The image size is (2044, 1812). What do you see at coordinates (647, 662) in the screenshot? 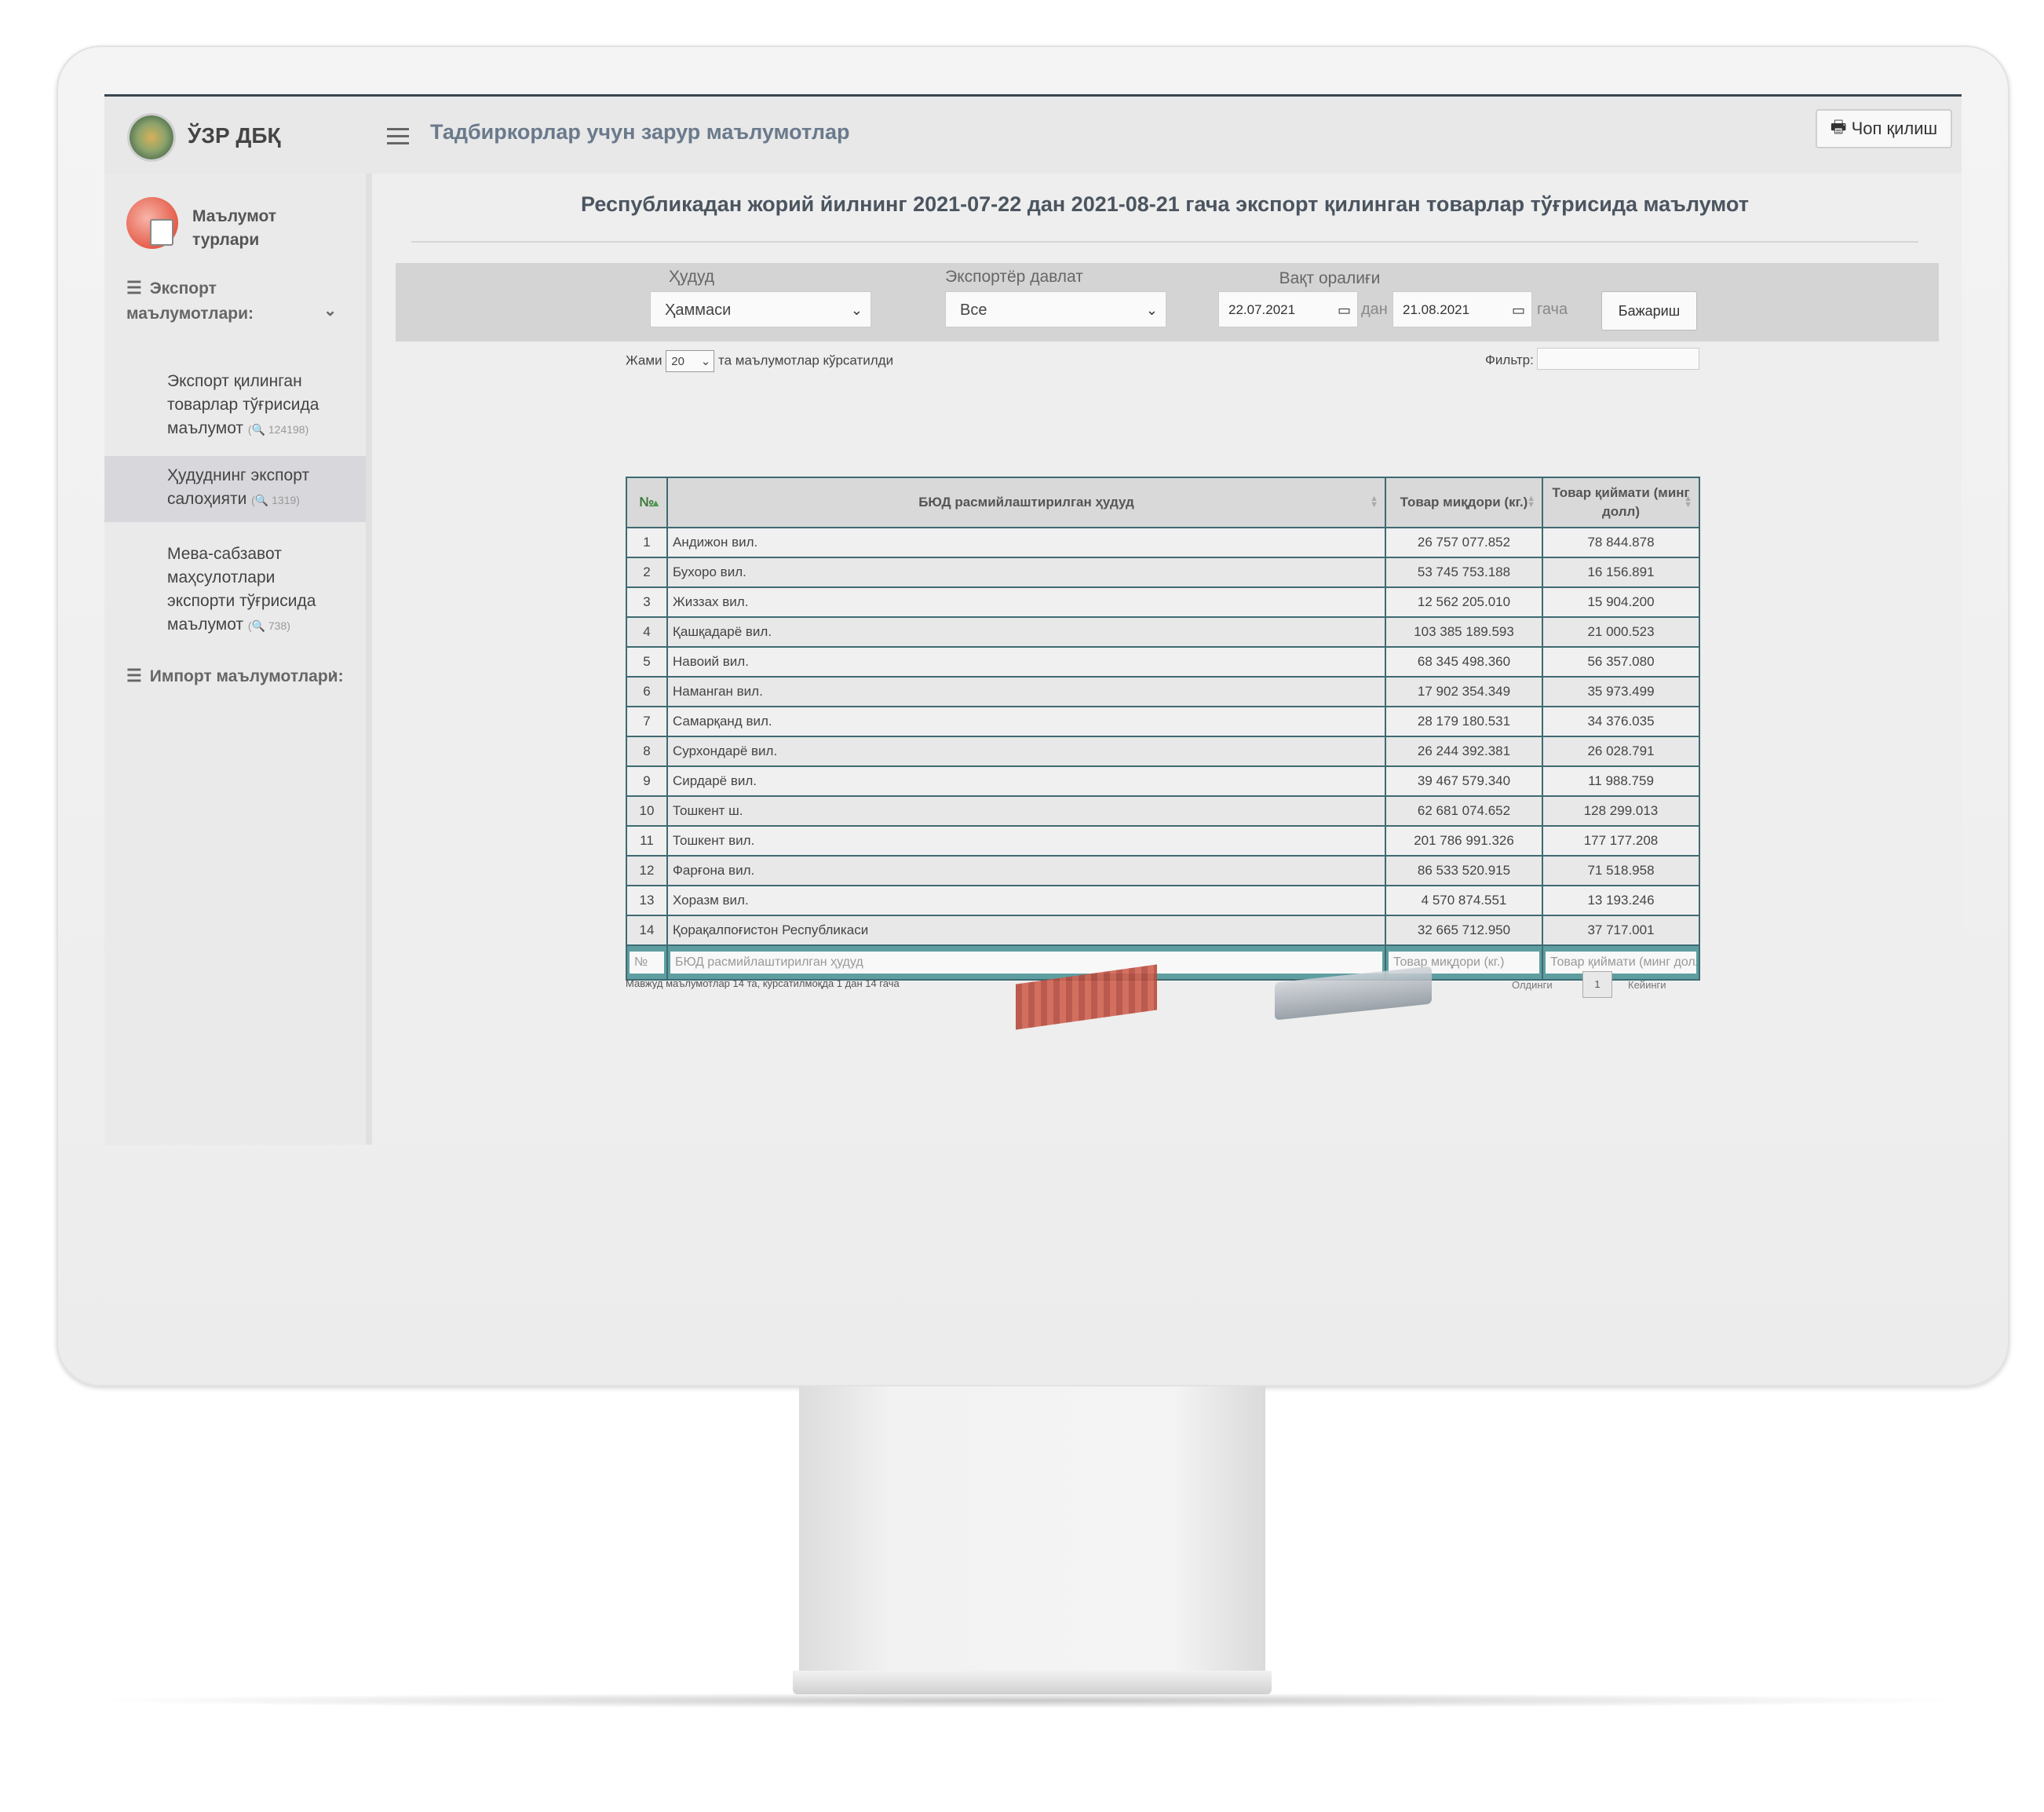
I see `cell-number: 5` at bounding box center [647, 662].